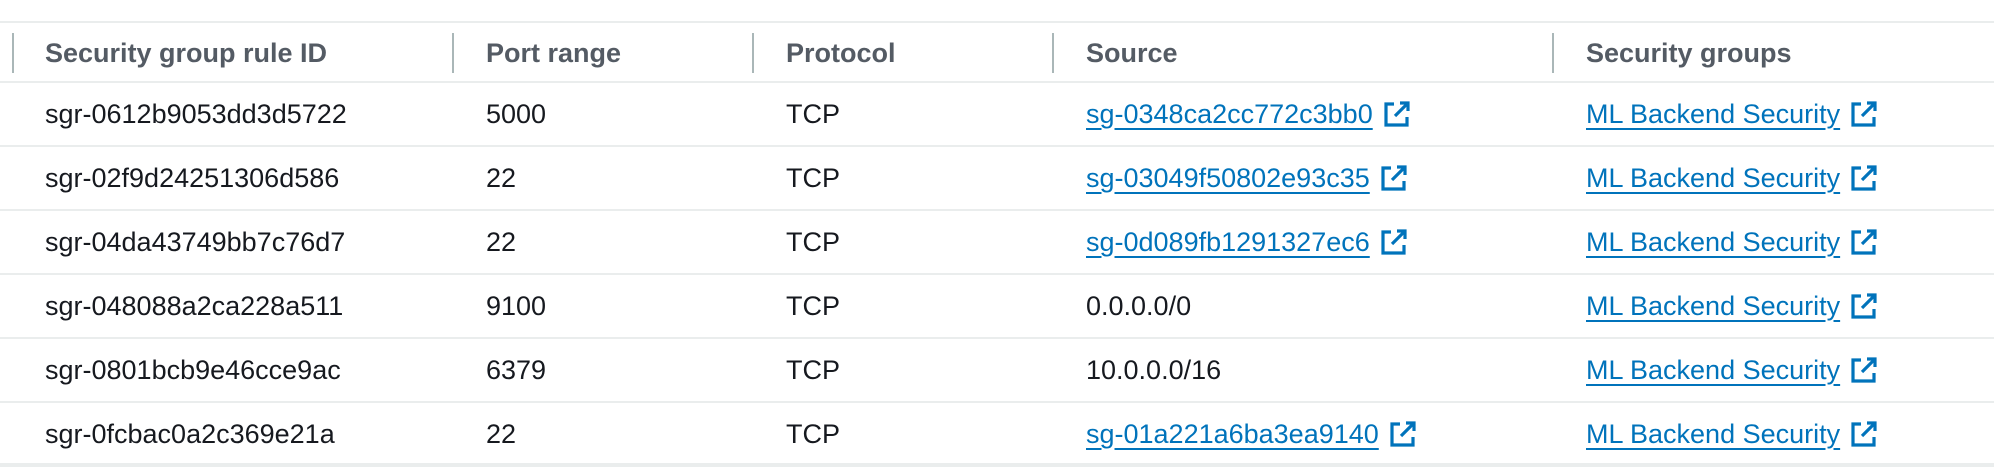 This screenshot has height=476, width=1994. Describe the element at coordinates (1139, 305) in the screenshot. I see `source-cidr-cell: 0.0.0.0/0` at that location.